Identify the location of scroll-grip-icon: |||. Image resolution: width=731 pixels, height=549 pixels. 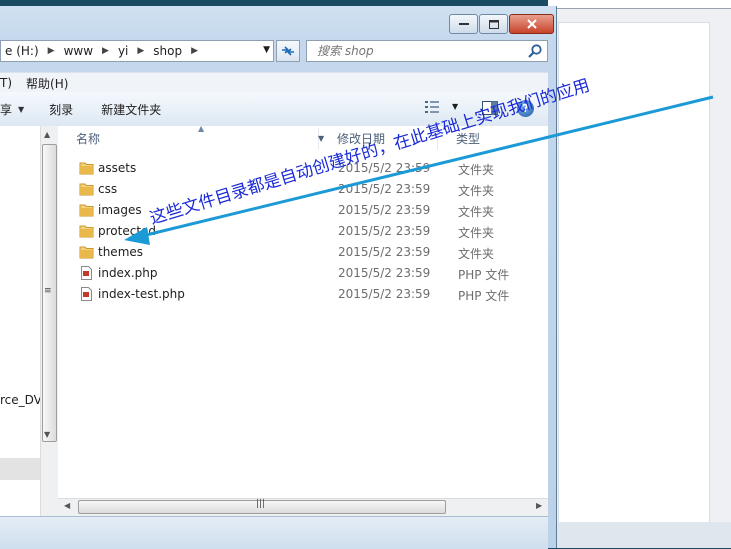
(261, 504).